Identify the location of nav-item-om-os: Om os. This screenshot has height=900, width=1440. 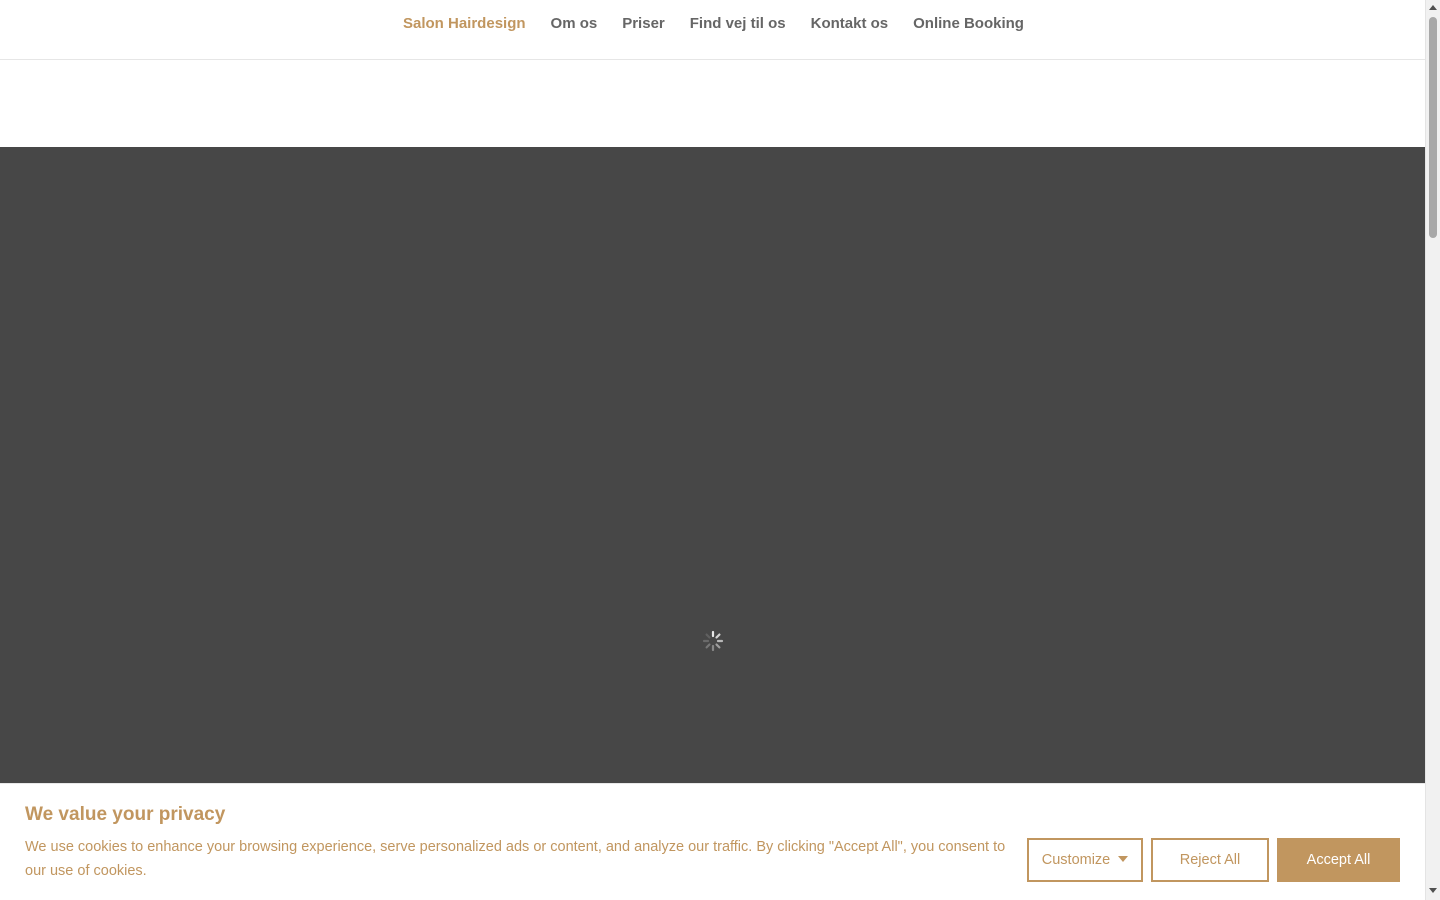
(574, 24).